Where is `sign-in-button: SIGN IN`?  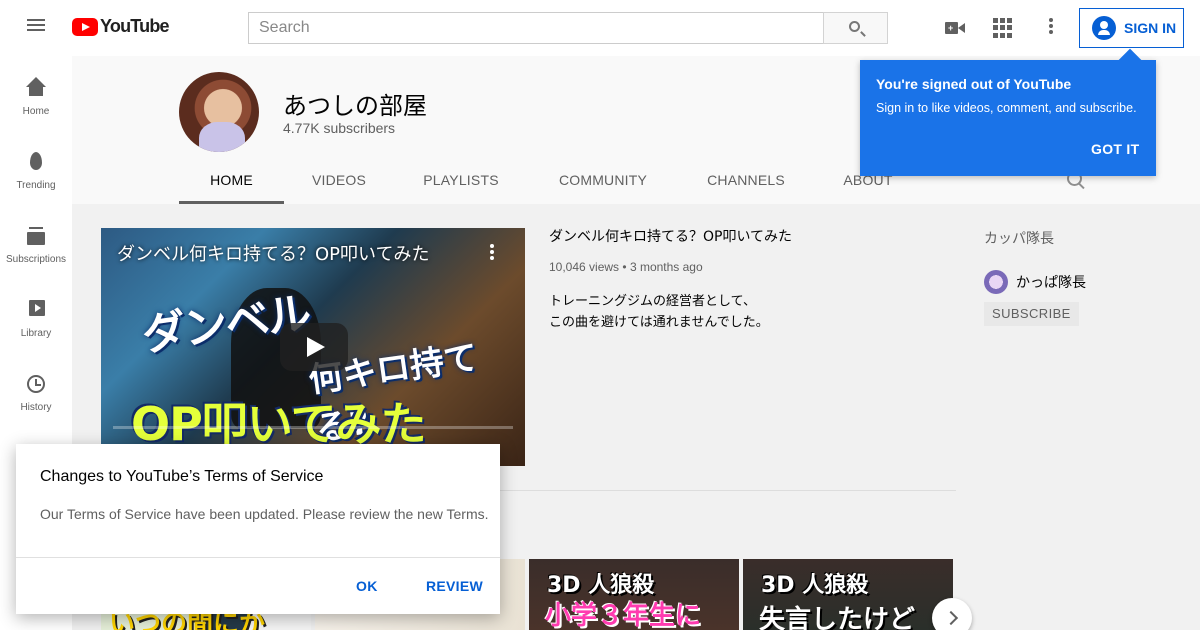 sign-in-button: SIGN IN is located at coordinates (1131, 28).